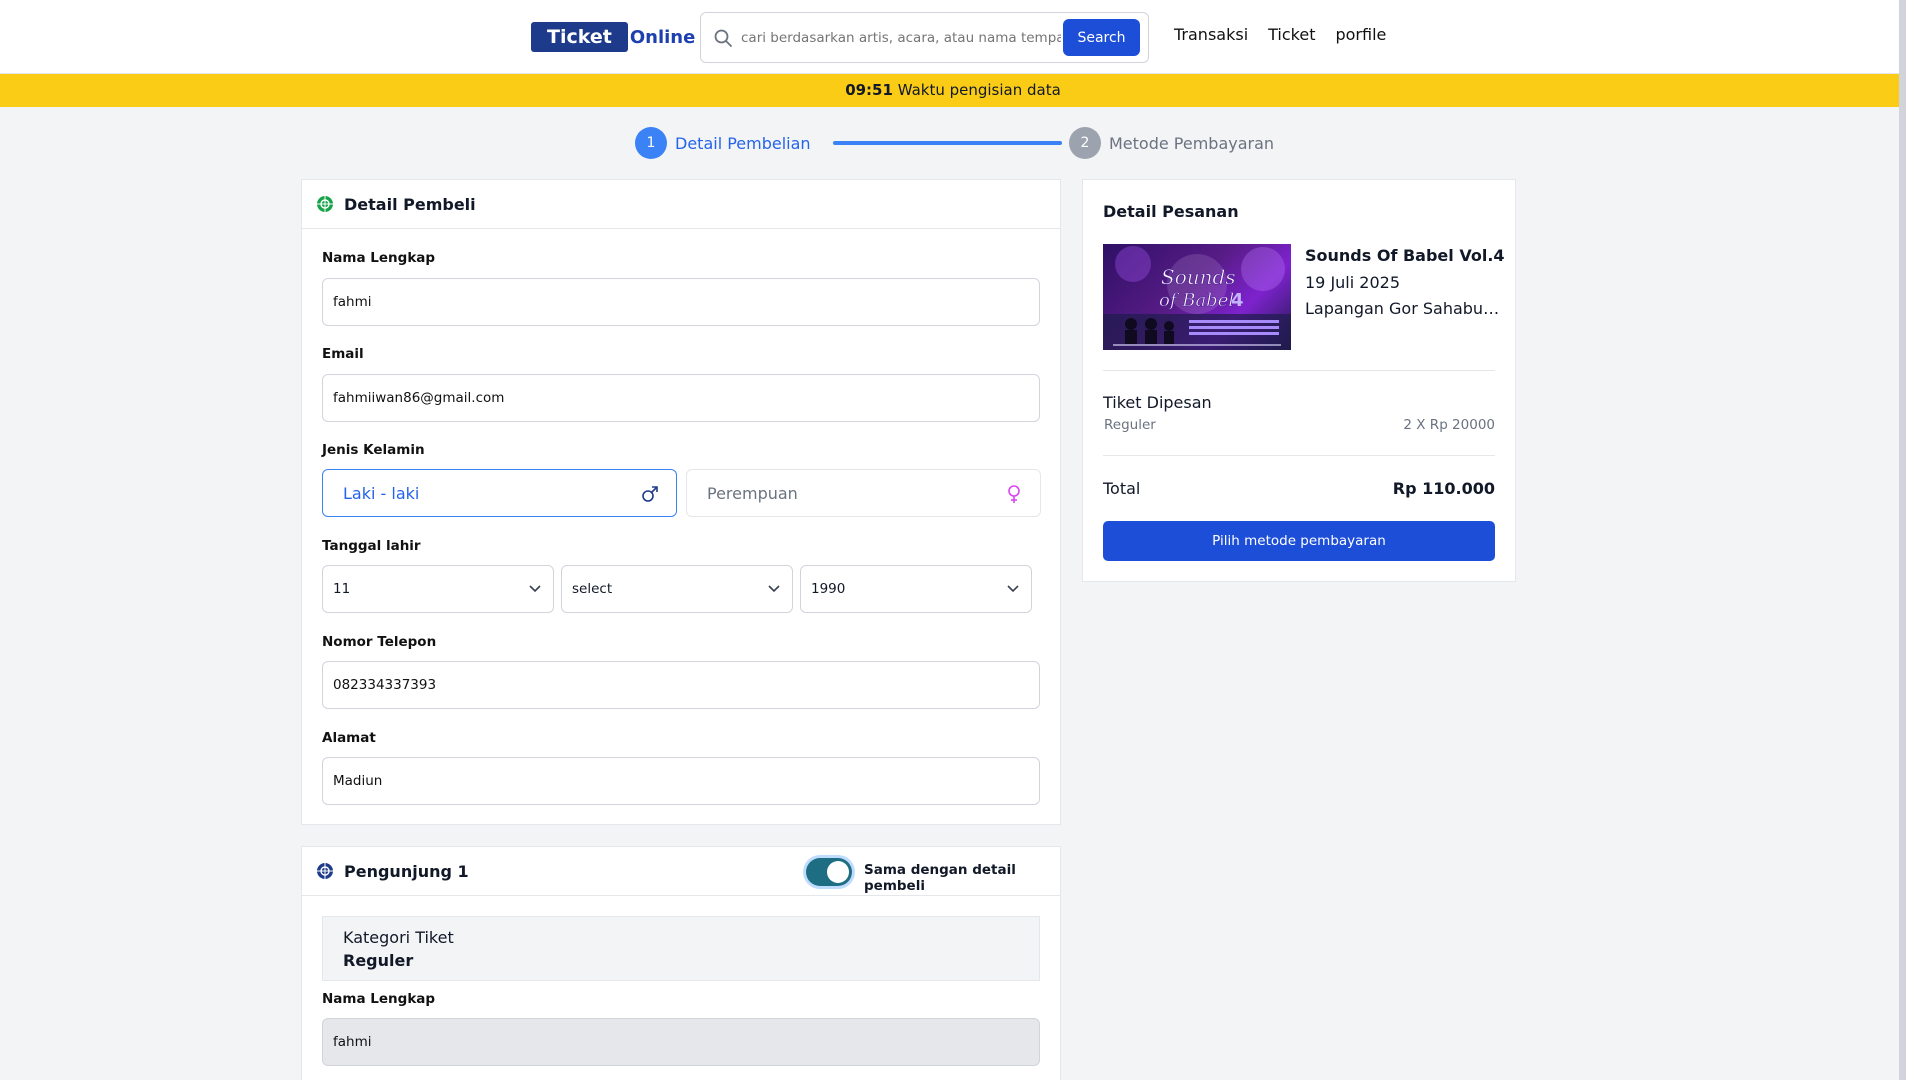 Image resolution: width=1906 pixels, height=1080 pixels. Describe the element at coordinates (838, 872) in the screenshot. I see `toggle-knob` at that location.